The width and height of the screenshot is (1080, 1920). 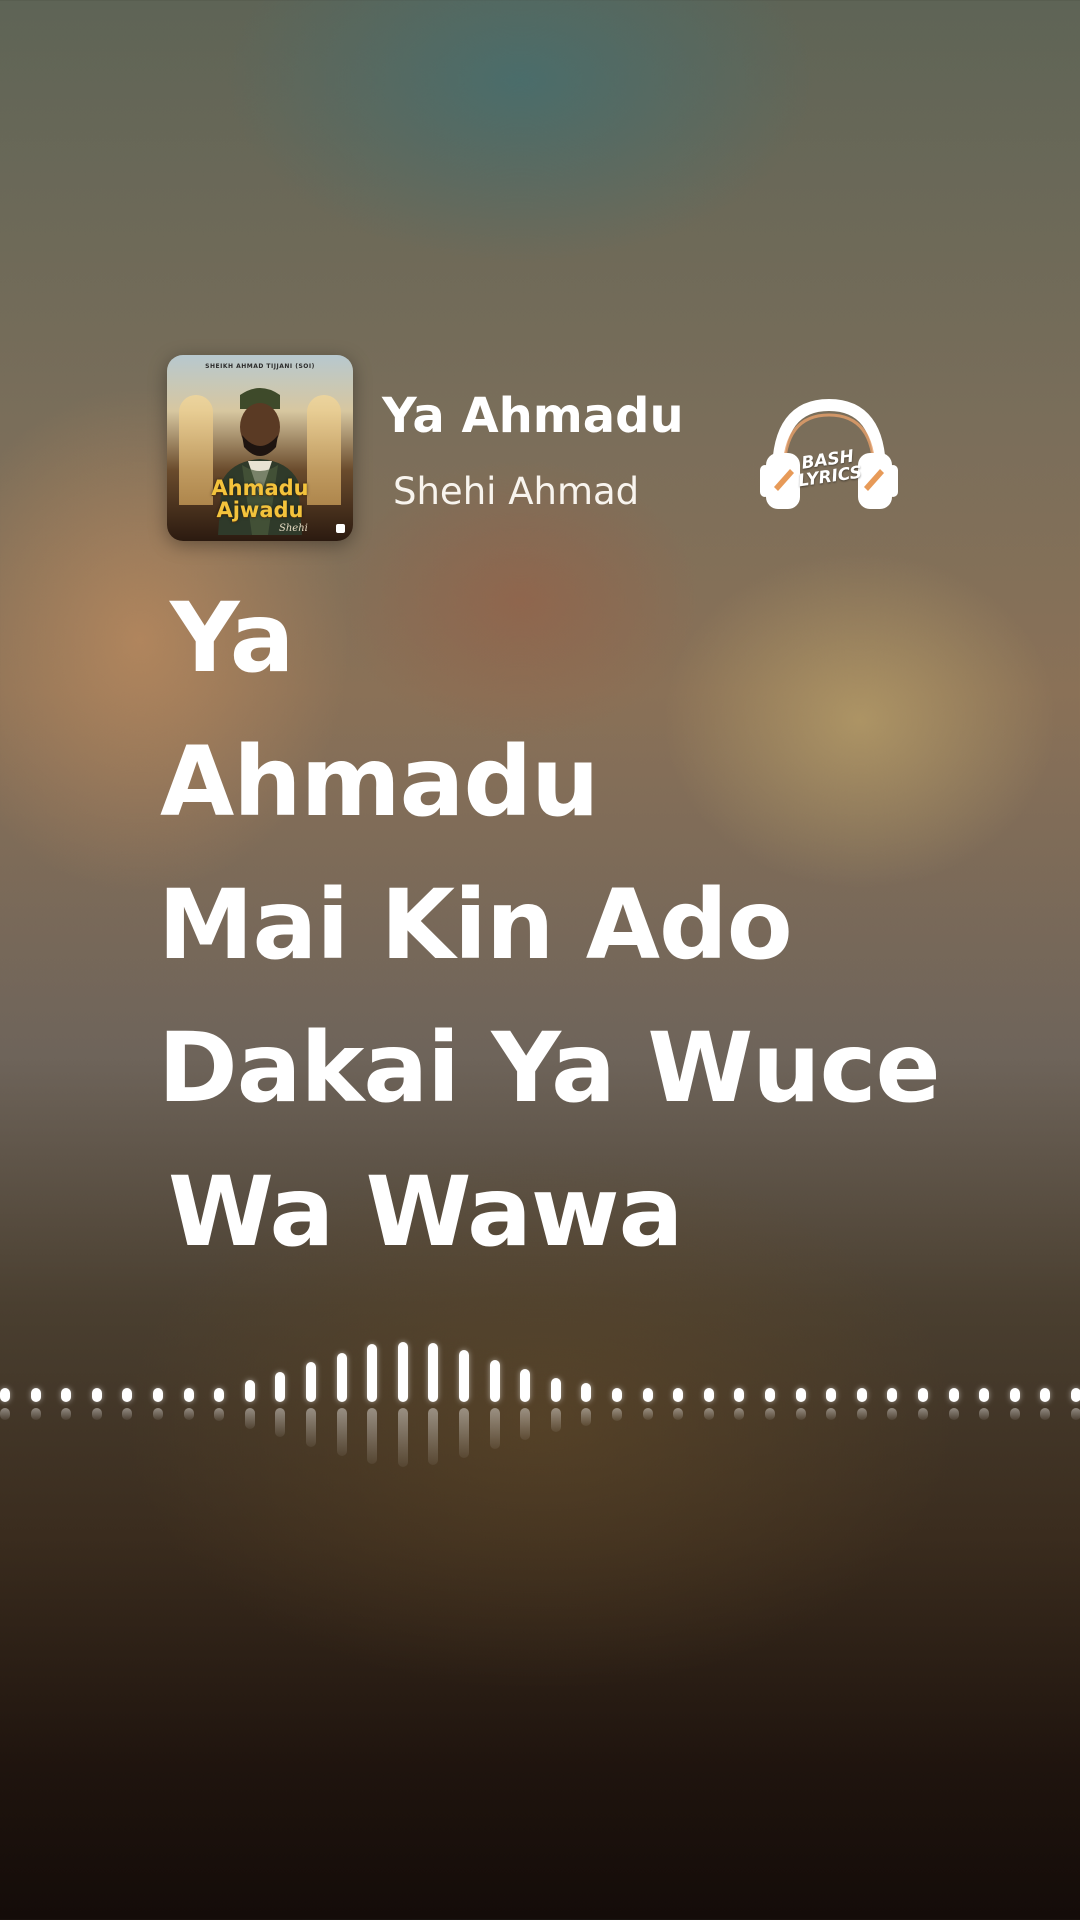 I want to click on lyric-line-4: Dakai Ya Wuce, so click(x=549, y=1068).